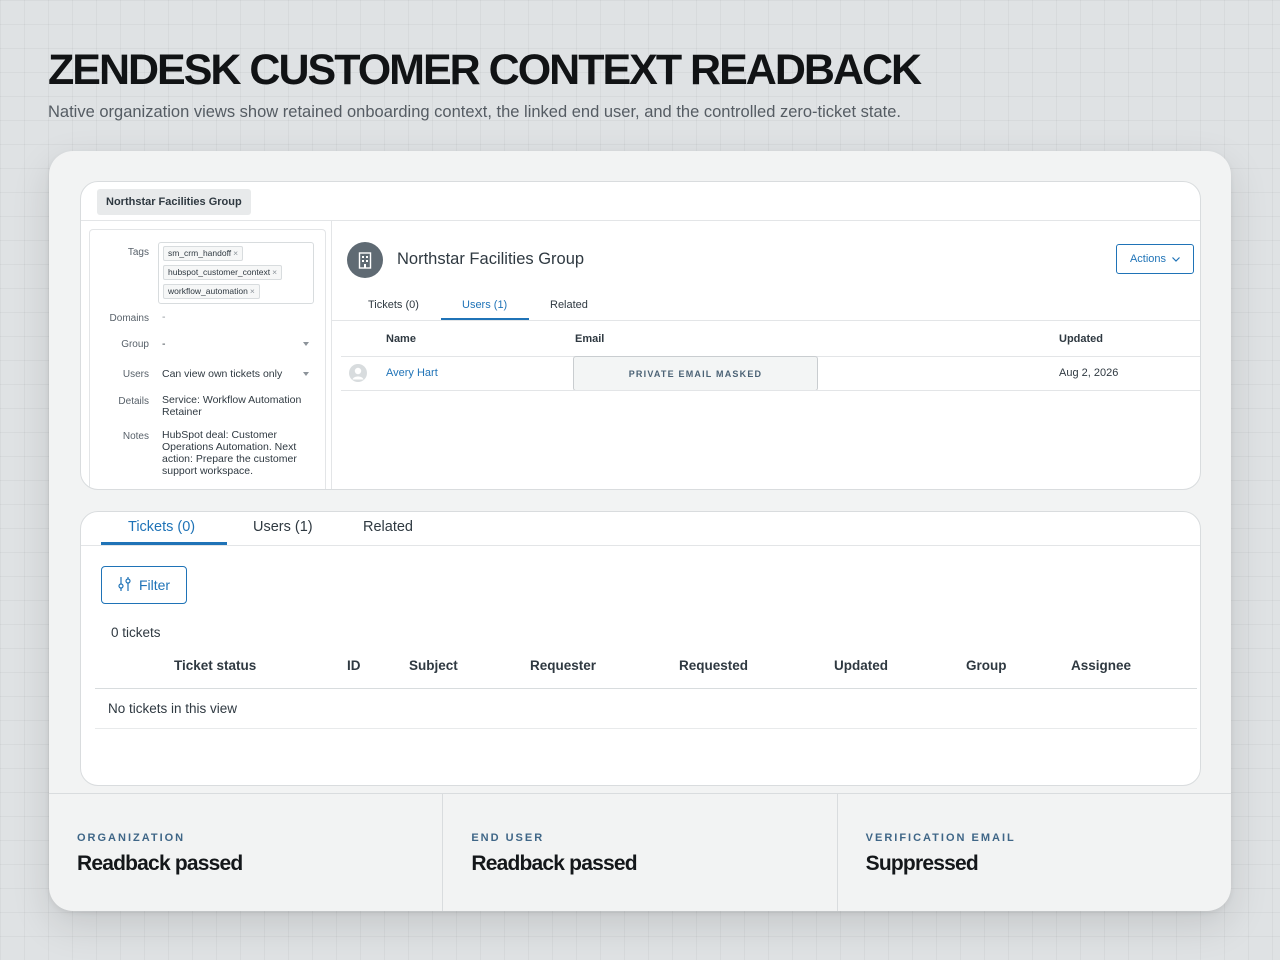 Image resolution: width=1280 pixels, height=960 pixels. What do you see at coordinates (365, 260) in the screenshot?
I see `building-icon` at bounding box center [365, 260].